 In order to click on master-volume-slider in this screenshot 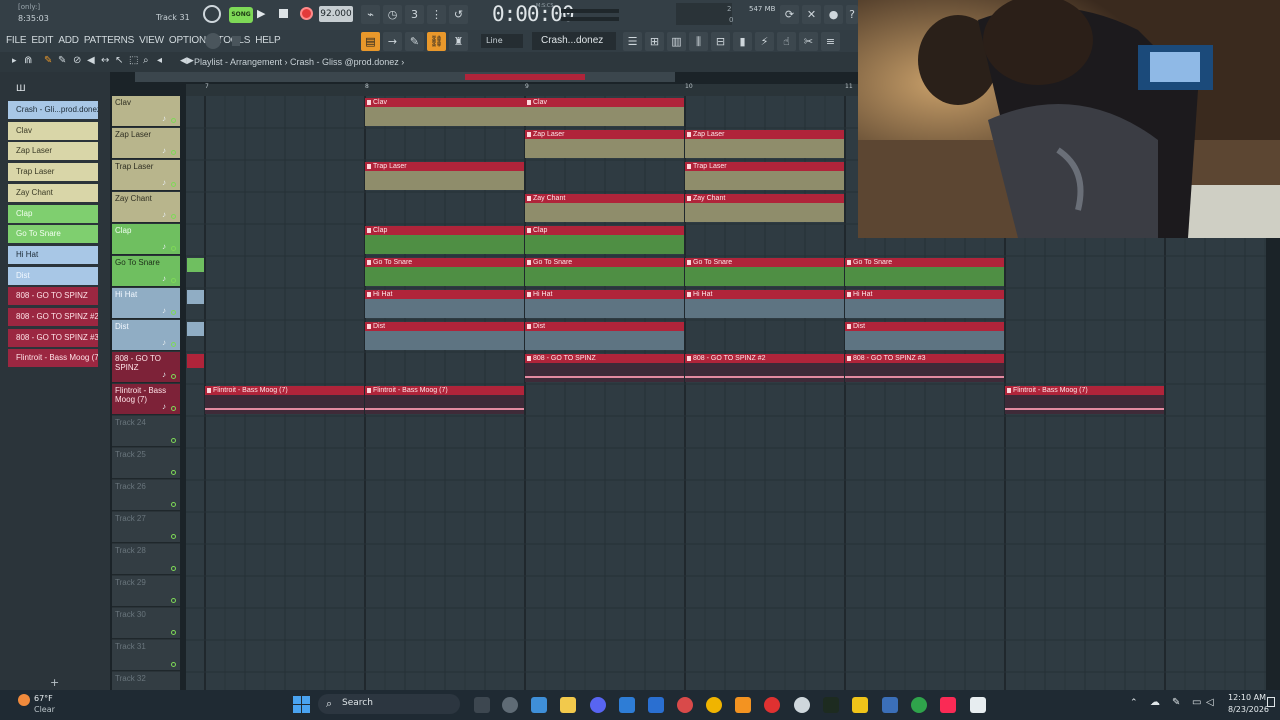, I will do `click(590, 11)`.